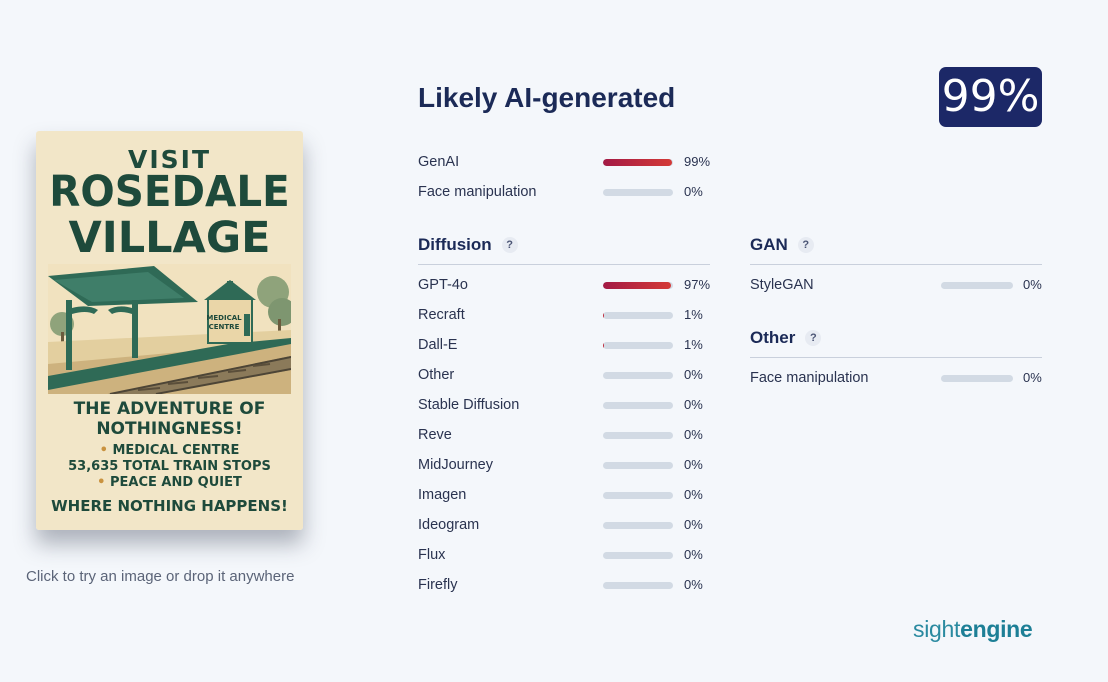 The image size is (1108, 682). I want to click on score-label: Other, so click(436, 375).